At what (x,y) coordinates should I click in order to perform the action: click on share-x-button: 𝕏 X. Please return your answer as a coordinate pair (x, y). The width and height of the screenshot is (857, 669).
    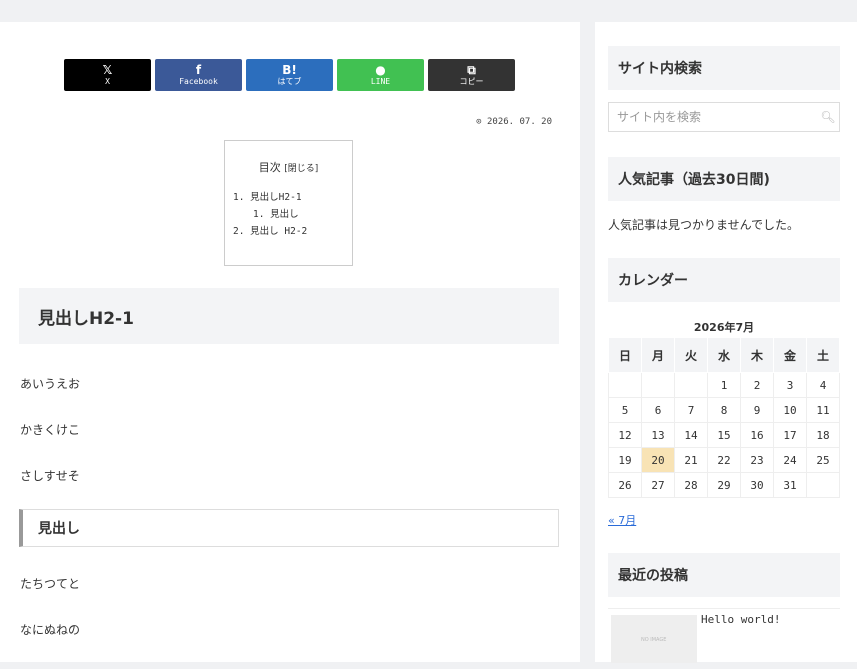
    Looking at the image, I should click on (107, 75).